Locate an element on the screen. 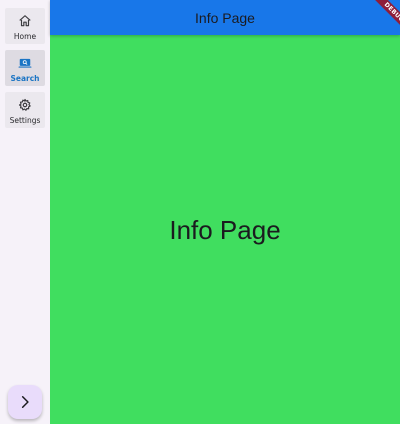 The height and width of the screenshot is (424, 400). rail-item-search-label: Search is located at coordinates (25, 78).